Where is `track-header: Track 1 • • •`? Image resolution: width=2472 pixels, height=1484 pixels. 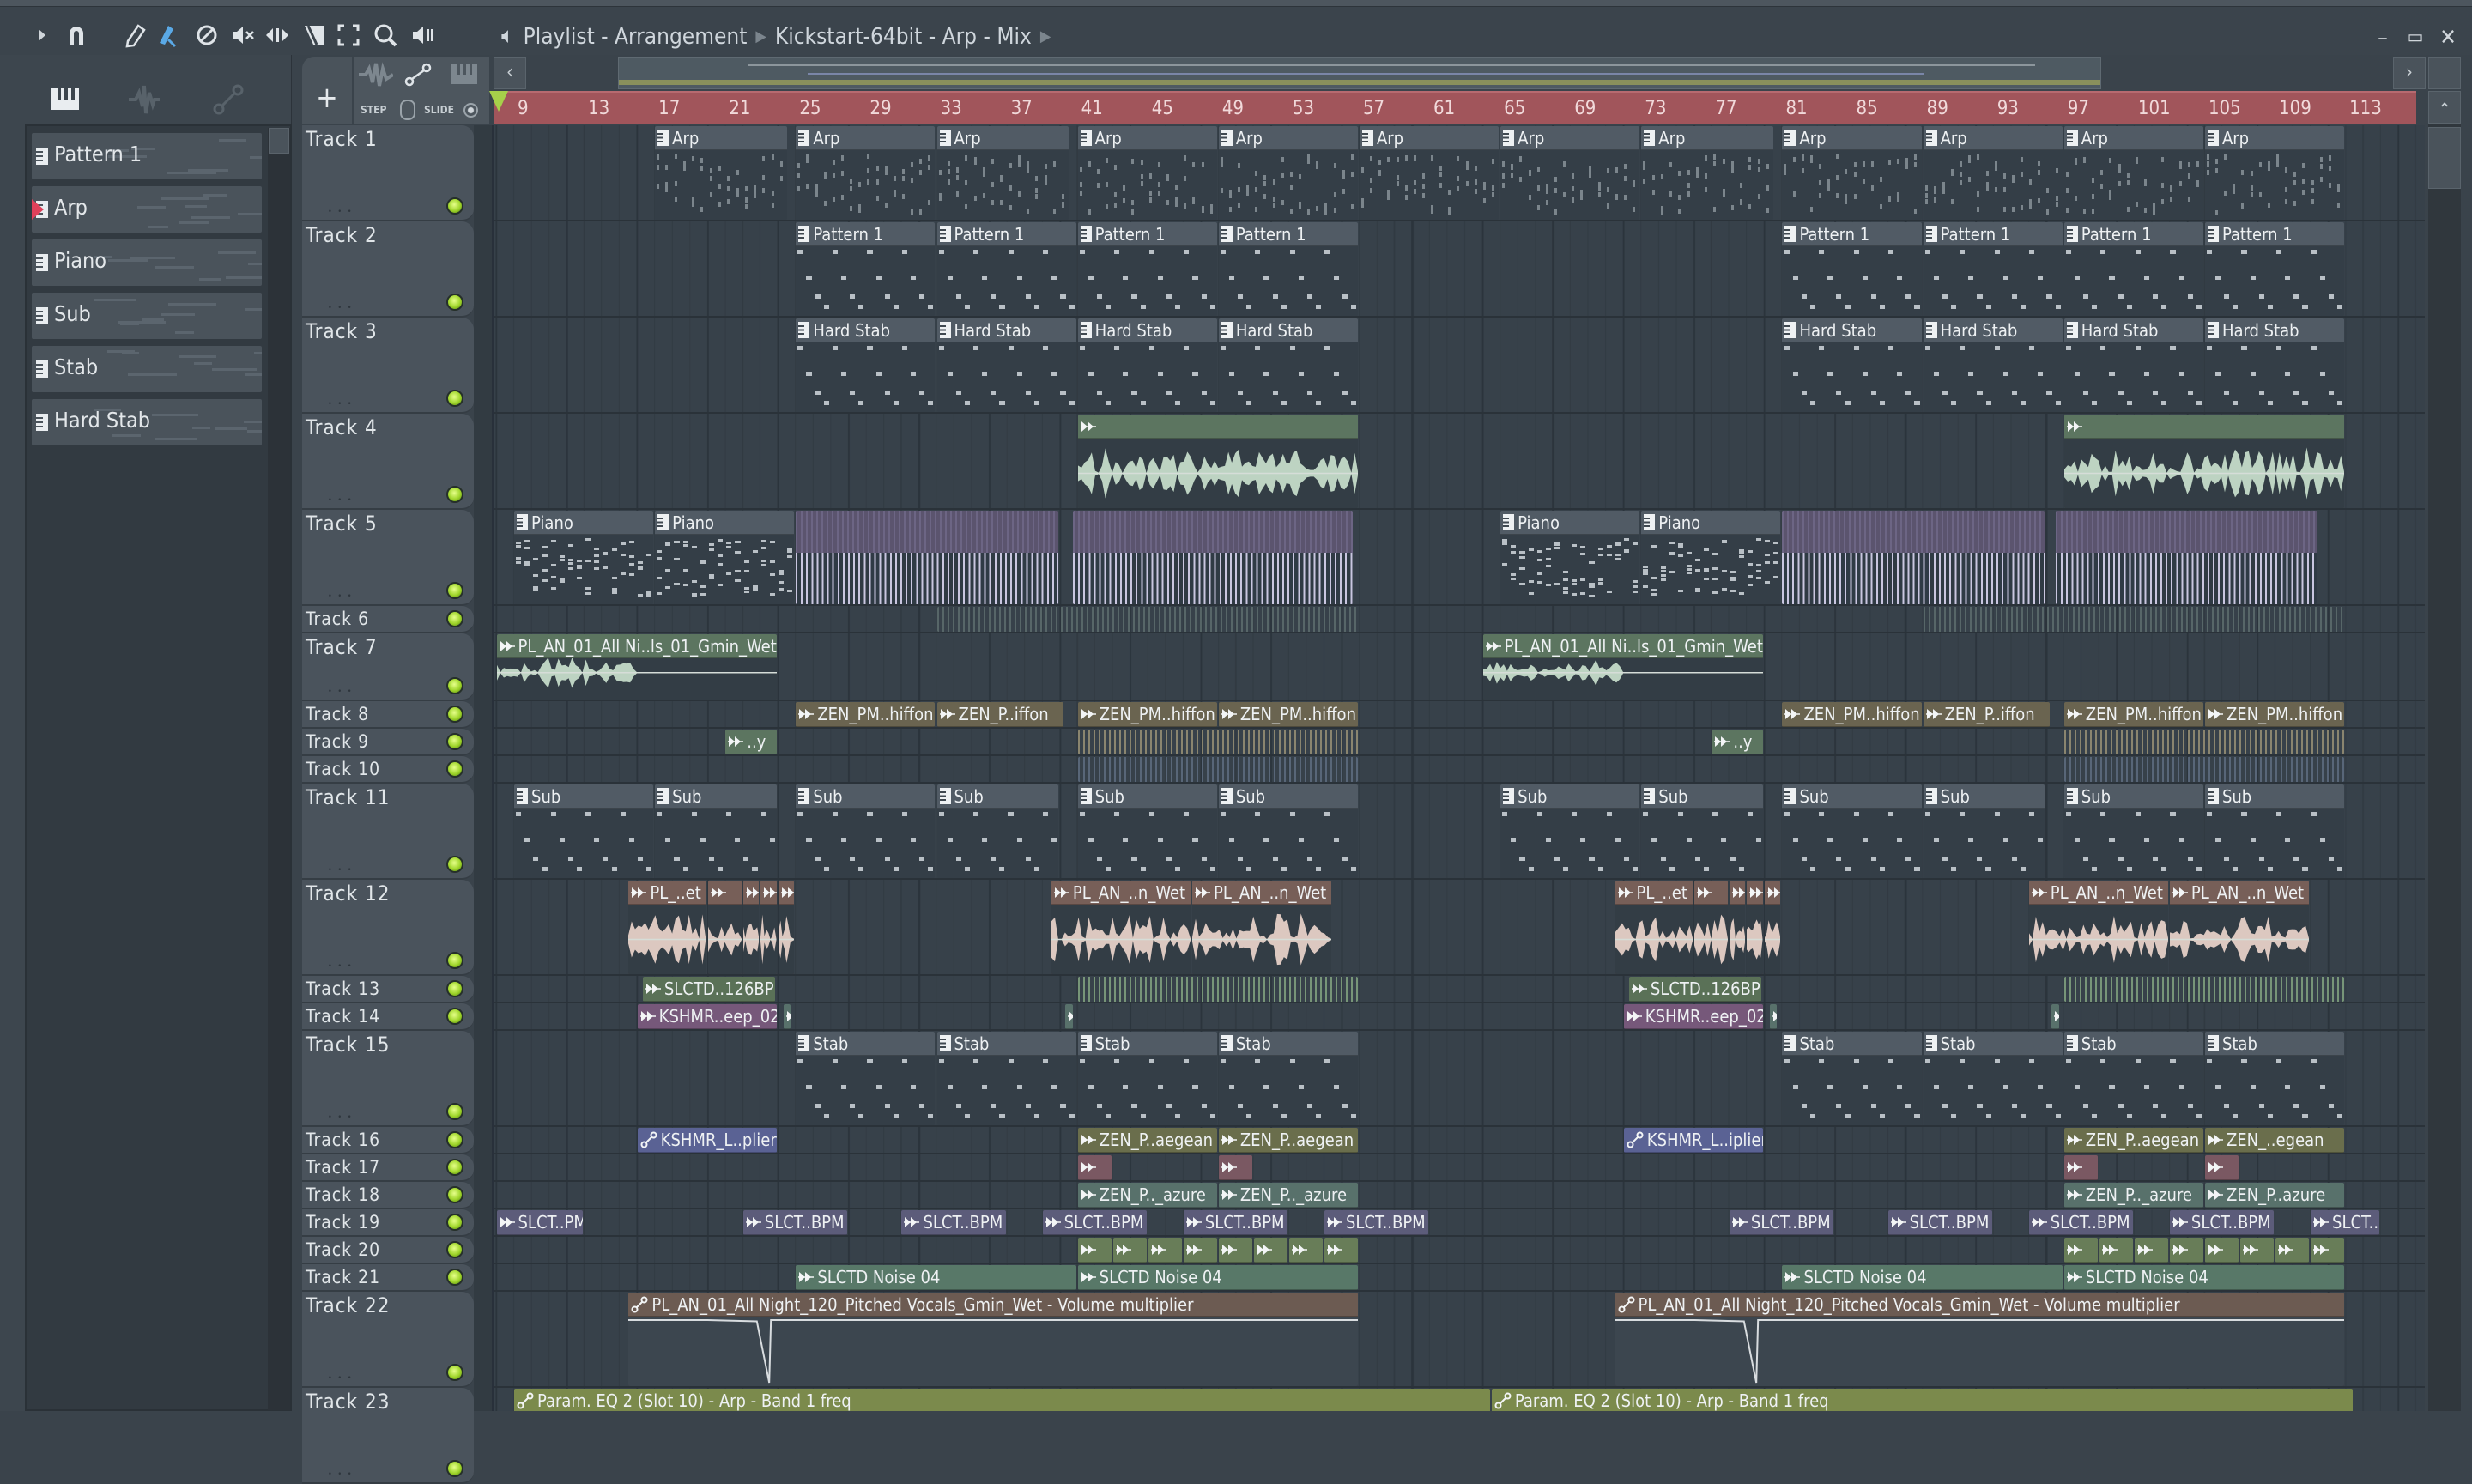 track-header: Track 1 • • • is located at coordinates (388, 173).